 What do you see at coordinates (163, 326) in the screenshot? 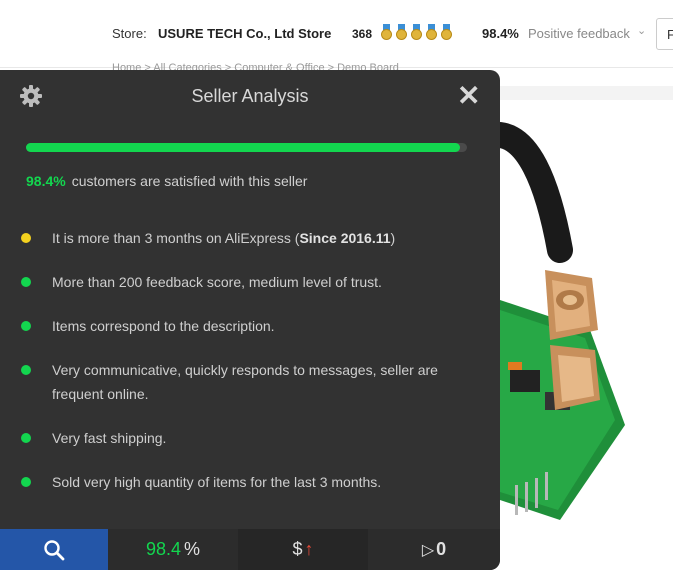
I see `criteria-text: Items correspond to the description.` at bounding box center [163, 326].